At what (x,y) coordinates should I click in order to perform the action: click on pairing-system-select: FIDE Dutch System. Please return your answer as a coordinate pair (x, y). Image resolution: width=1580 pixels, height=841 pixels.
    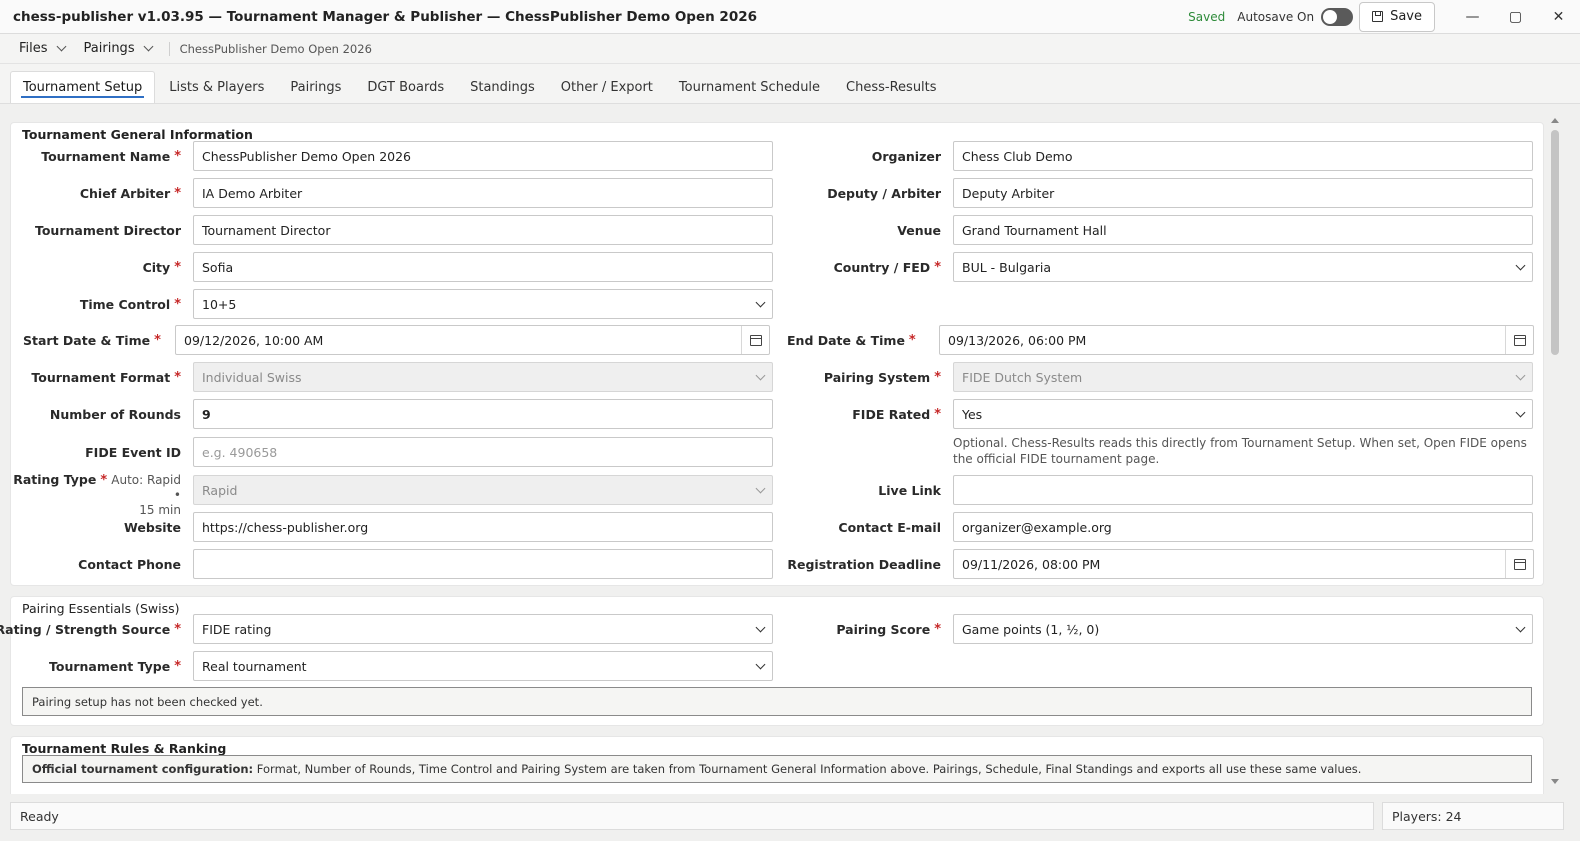
    Looking at the image, I should click on (1243, 377).